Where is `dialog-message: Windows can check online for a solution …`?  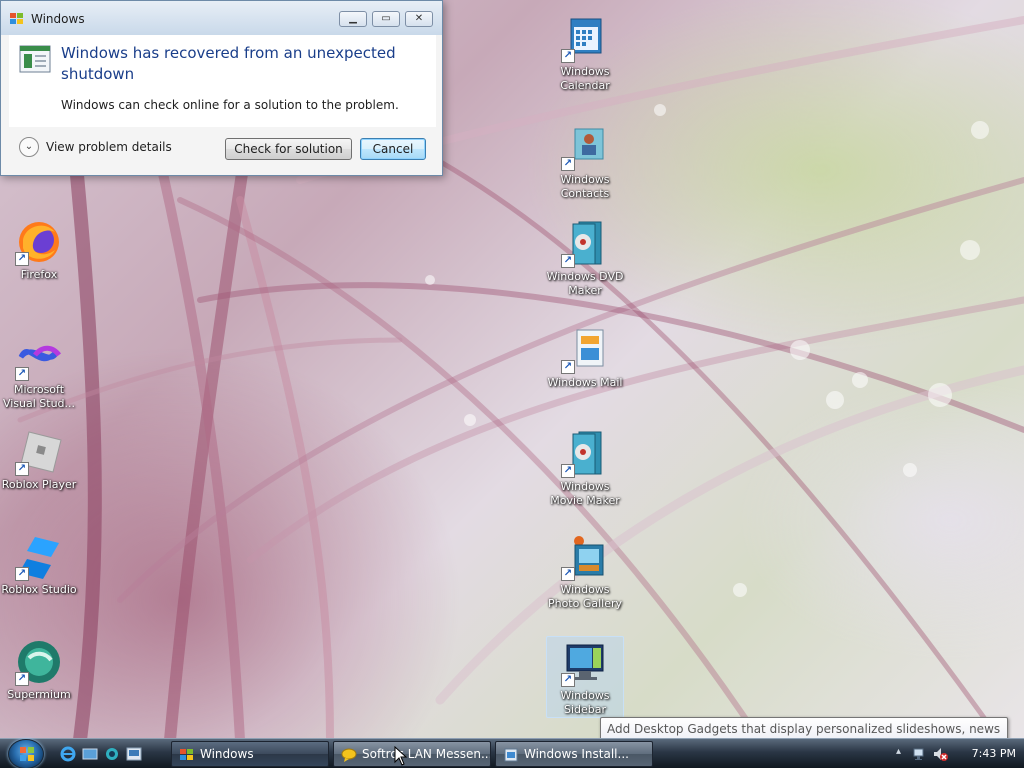
dialog-message: Windows can check online for a solution … is located at coordinates (230, 105).